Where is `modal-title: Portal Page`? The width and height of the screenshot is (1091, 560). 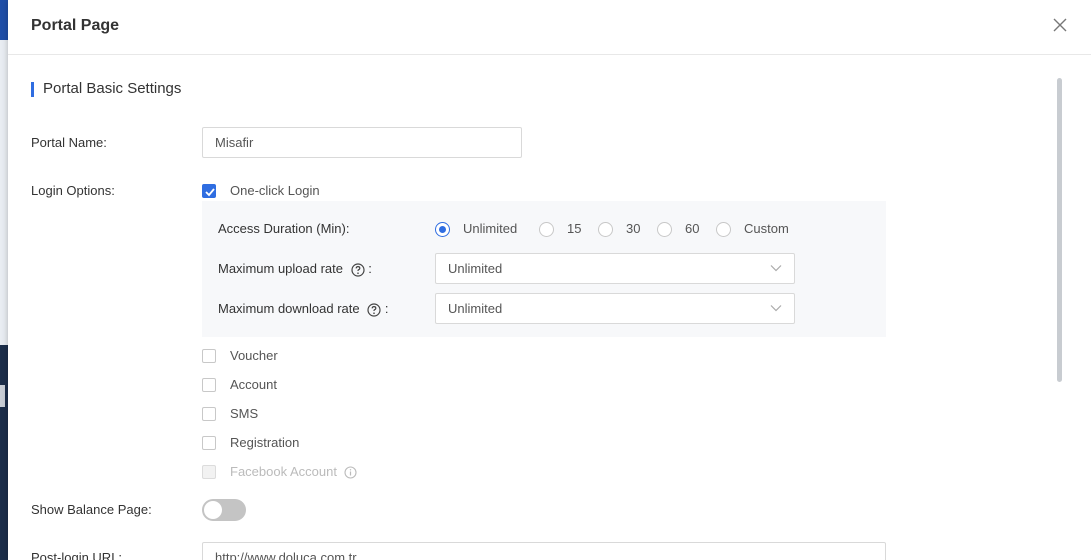
modal-title: Portal Page is located at coordinates (75, 25).